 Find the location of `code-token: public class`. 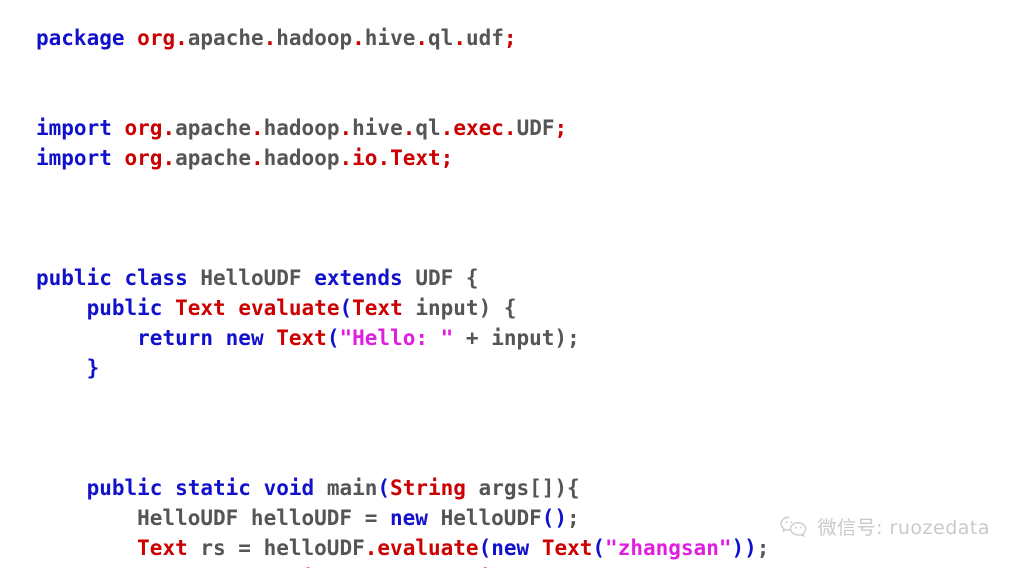

code-token: public class is located at coordinates (112, 278).